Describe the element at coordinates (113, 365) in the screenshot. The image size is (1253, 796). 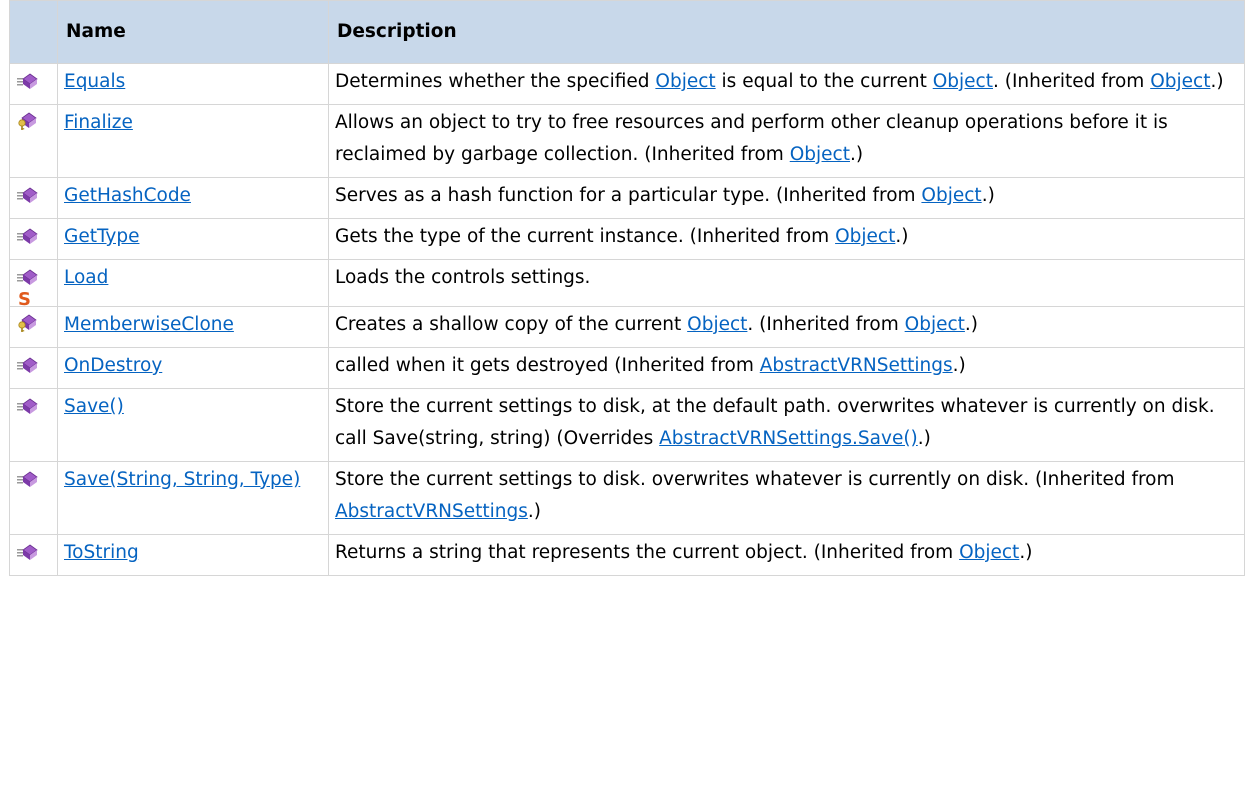
I see `member-name-link: OnDestroy` at that location.